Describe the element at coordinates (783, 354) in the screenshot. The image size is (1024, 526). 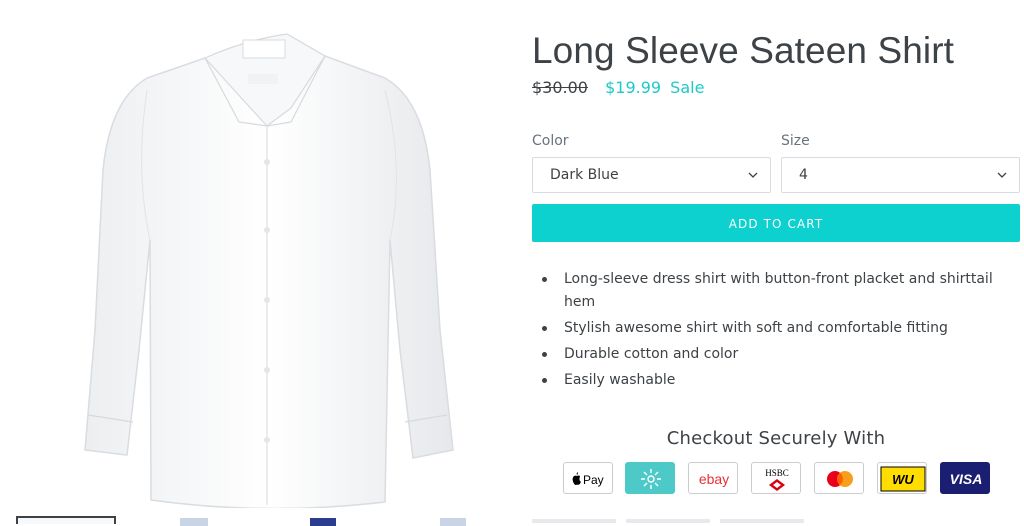
I see `list-item: Durable cotton and color` at that location.